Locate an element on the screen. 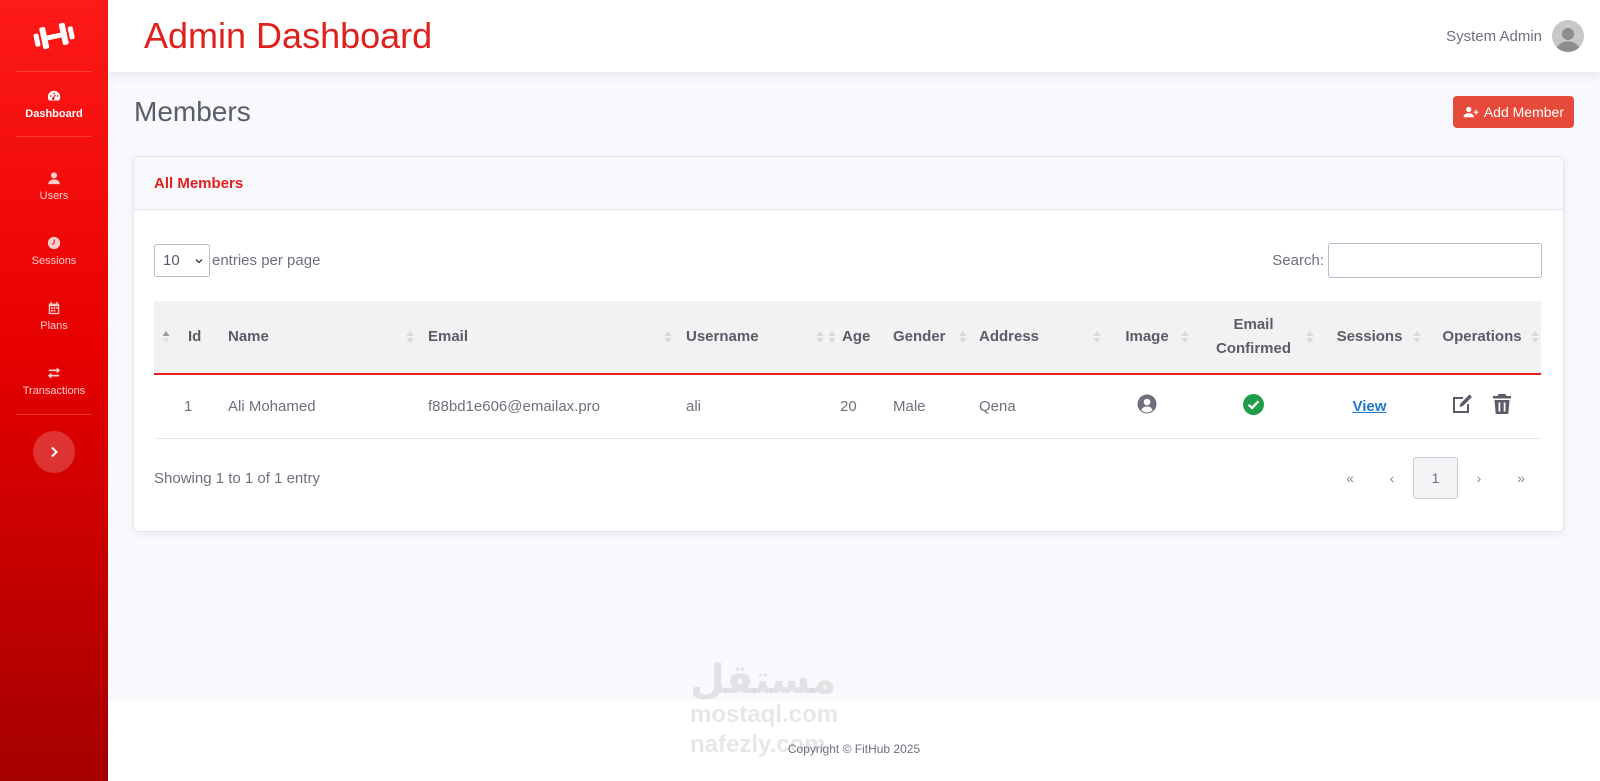 The width and height of the screenshot is (1600, 781). cell-email: f88bd1e606@emailax.pro is located at coordinates (514, 406).